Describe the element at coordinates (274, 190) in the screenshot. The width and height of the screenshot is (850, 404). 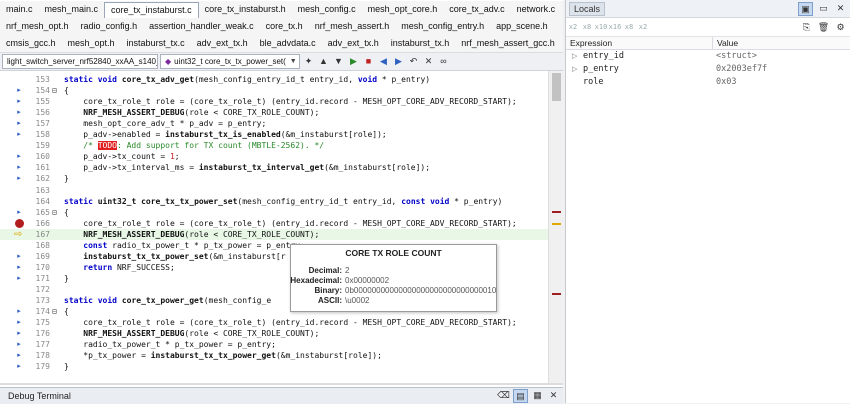
I see `code-line: 163` at that location.